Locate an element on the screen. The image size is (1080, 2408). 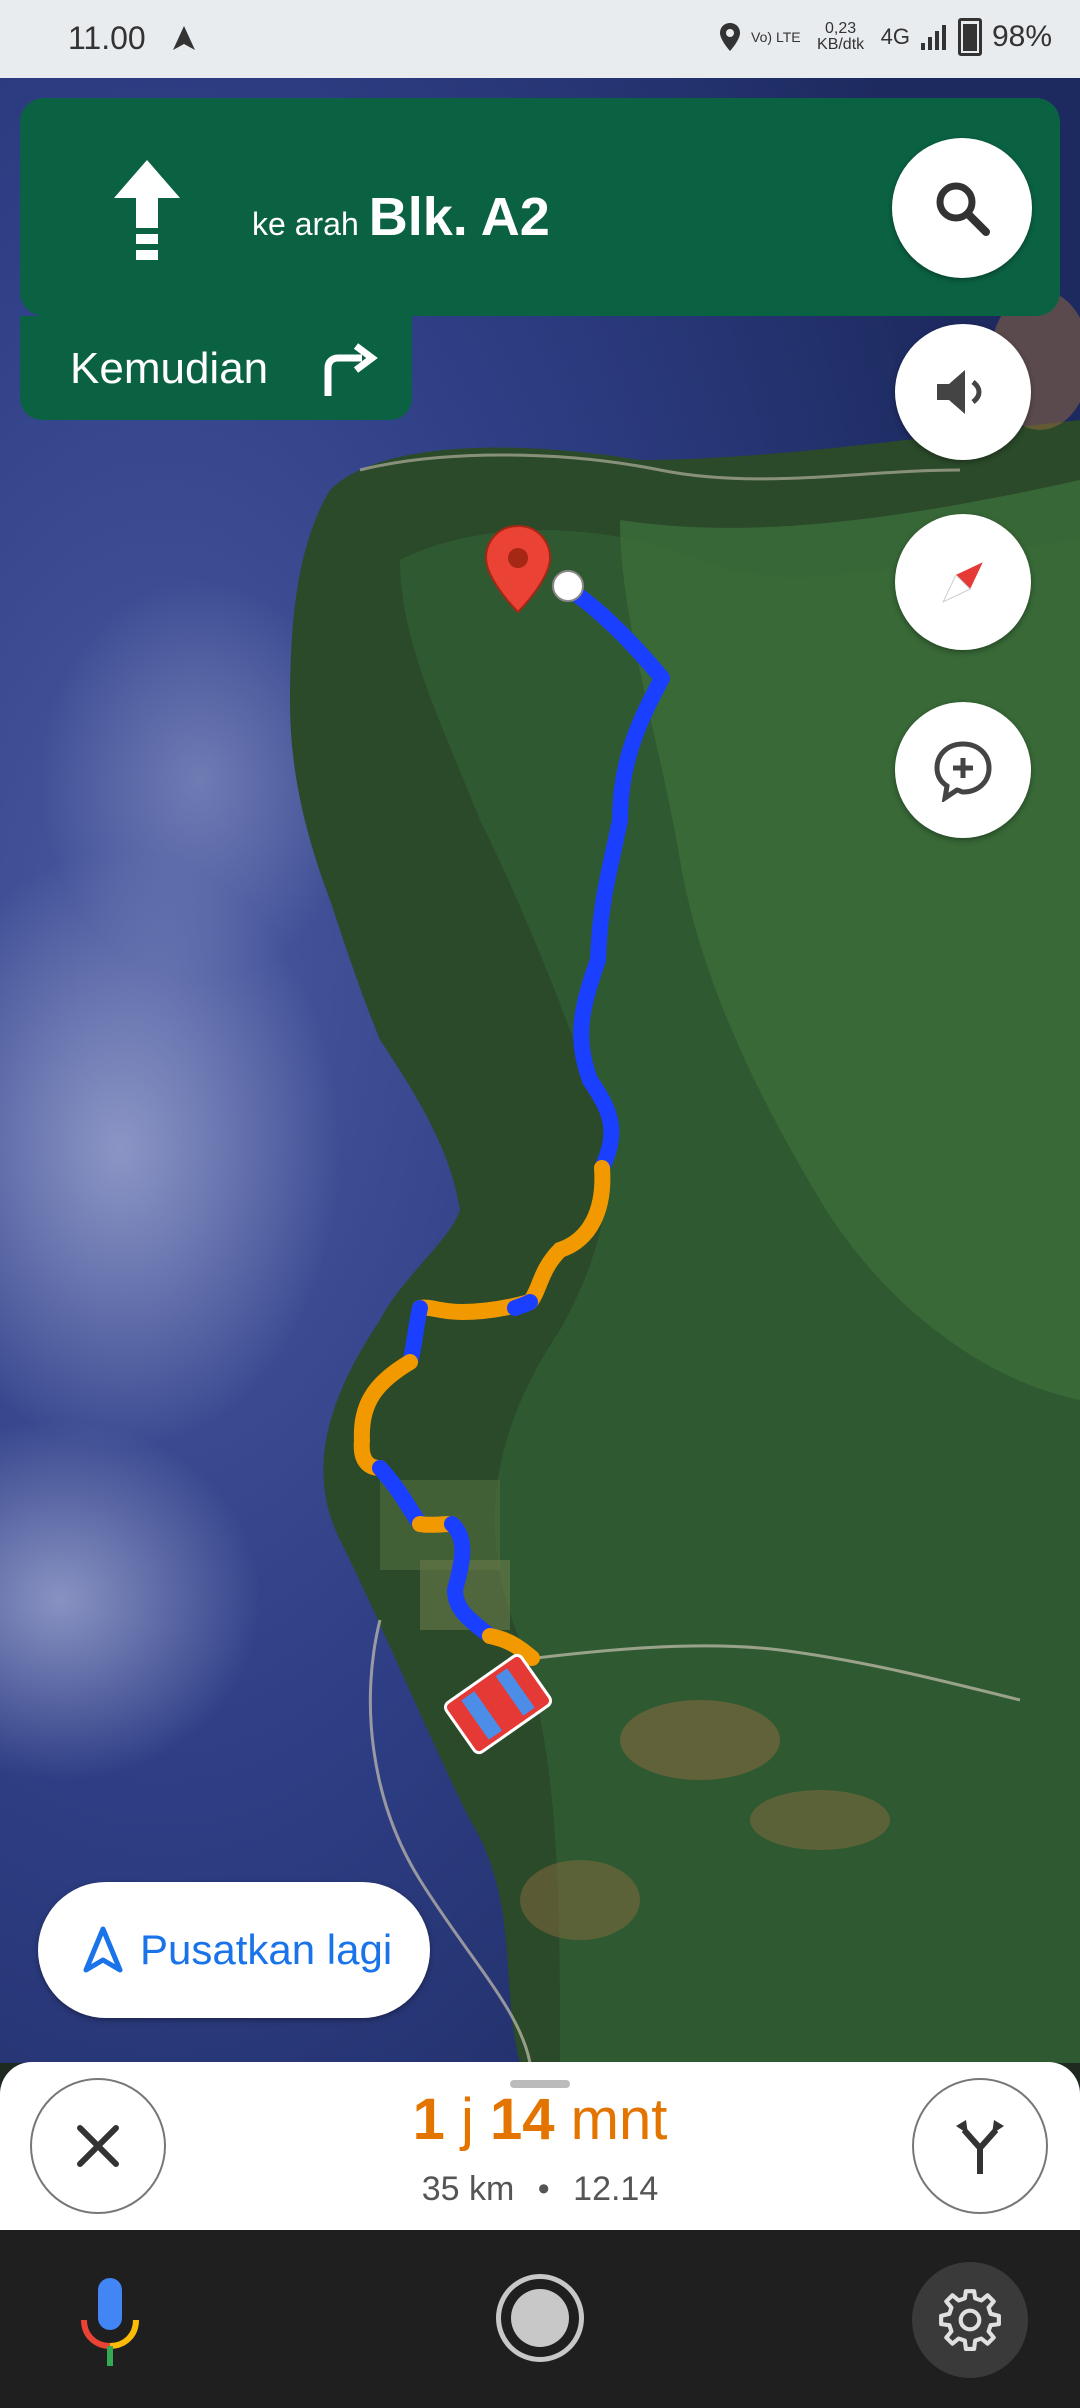
volte-indicator: Vo) LTE is located at coordinates (776, 37).